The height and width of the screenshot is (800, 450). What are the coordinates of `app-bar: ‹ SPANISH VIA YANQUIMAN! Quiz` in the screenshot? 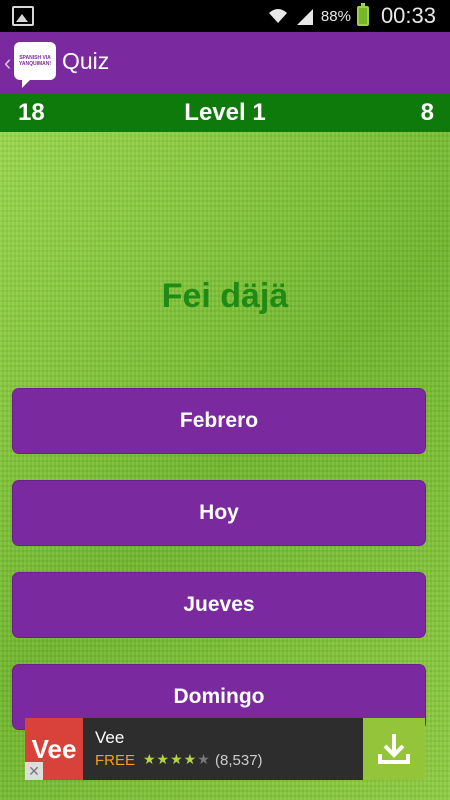 It's located at (225, 63).